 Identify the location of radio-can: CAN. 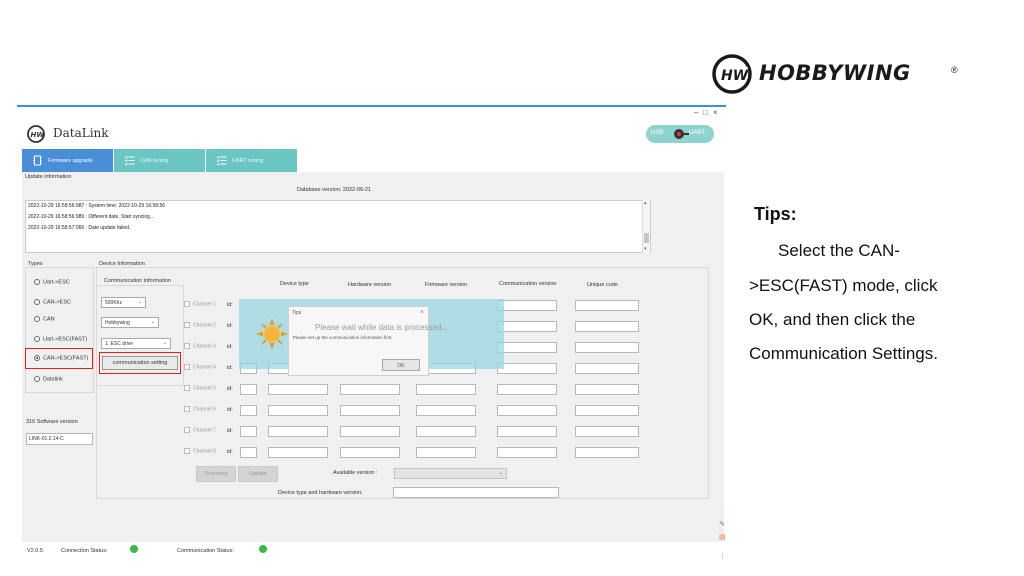
(44, 319).